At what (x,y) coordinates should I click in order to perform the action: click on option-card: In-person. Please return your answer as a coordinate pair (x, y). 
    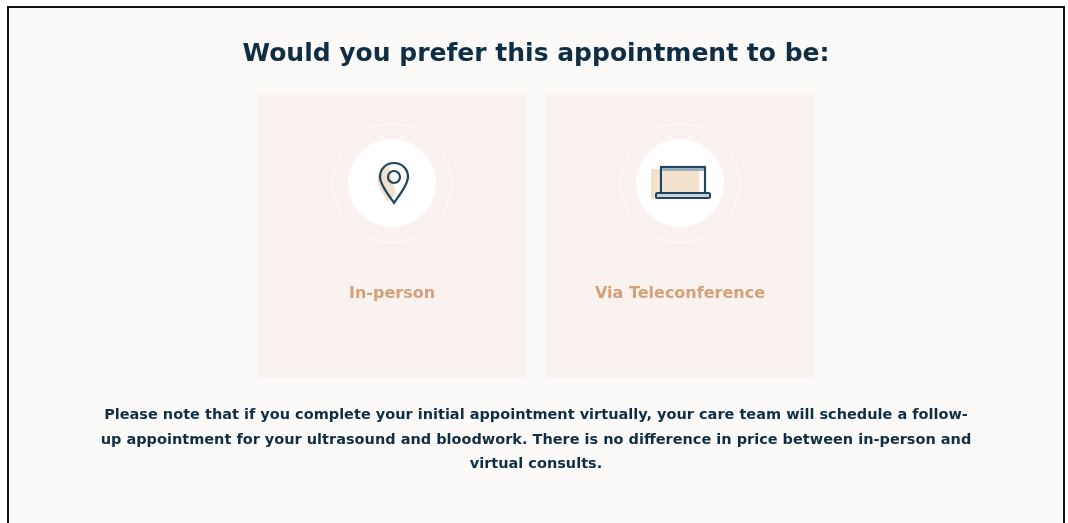
    Looking at the image, I should click on (392, 235).